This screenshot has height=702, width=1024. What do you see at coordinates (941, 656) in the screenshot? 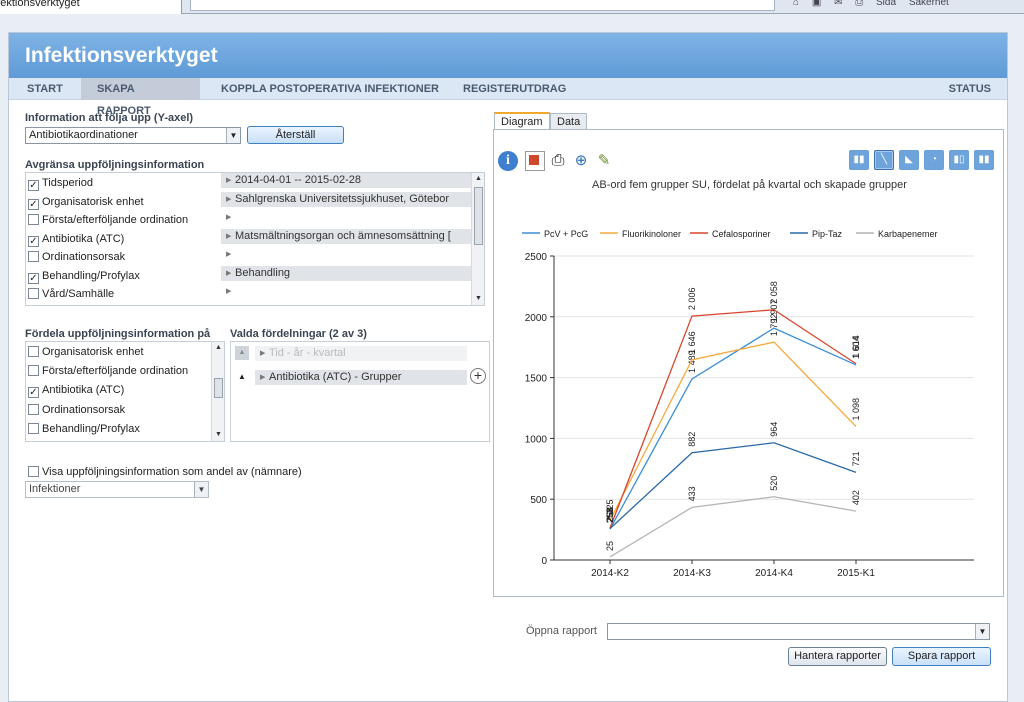
I see `save-report-button: Spara rapport` at bounding box center [941, 656].